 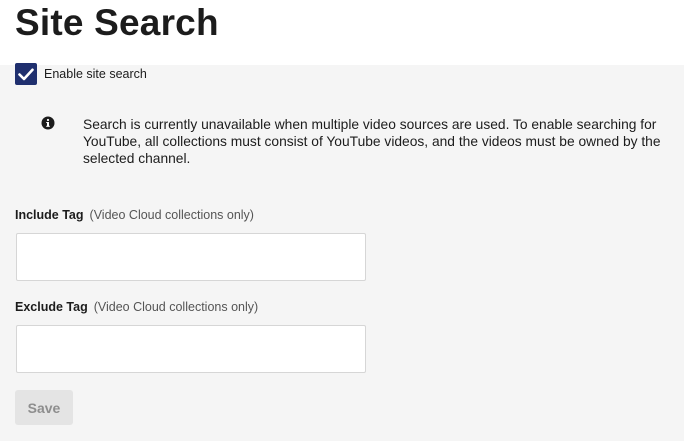 I want to click on save-button: Save, so click(x=44, y=407).